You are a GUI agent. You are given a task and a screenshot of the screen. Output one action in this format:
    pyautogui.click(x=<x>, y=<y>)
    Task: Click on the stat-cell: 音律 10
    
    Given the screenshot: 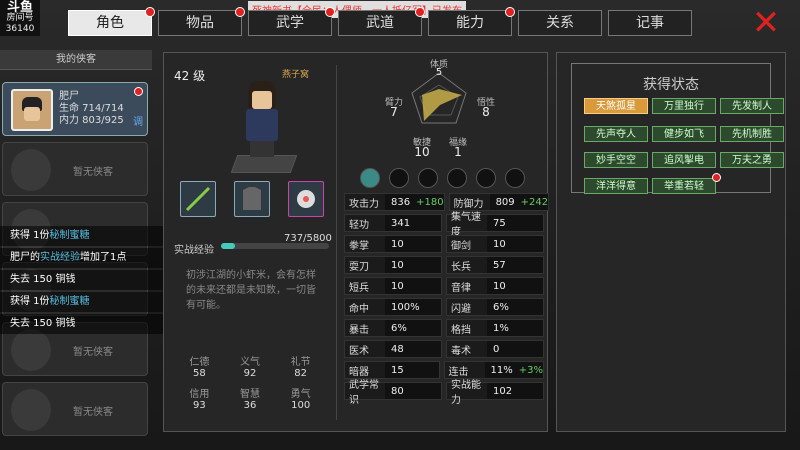 What is the action you would take?
    pyautogui.click(x=495, y=286)
    